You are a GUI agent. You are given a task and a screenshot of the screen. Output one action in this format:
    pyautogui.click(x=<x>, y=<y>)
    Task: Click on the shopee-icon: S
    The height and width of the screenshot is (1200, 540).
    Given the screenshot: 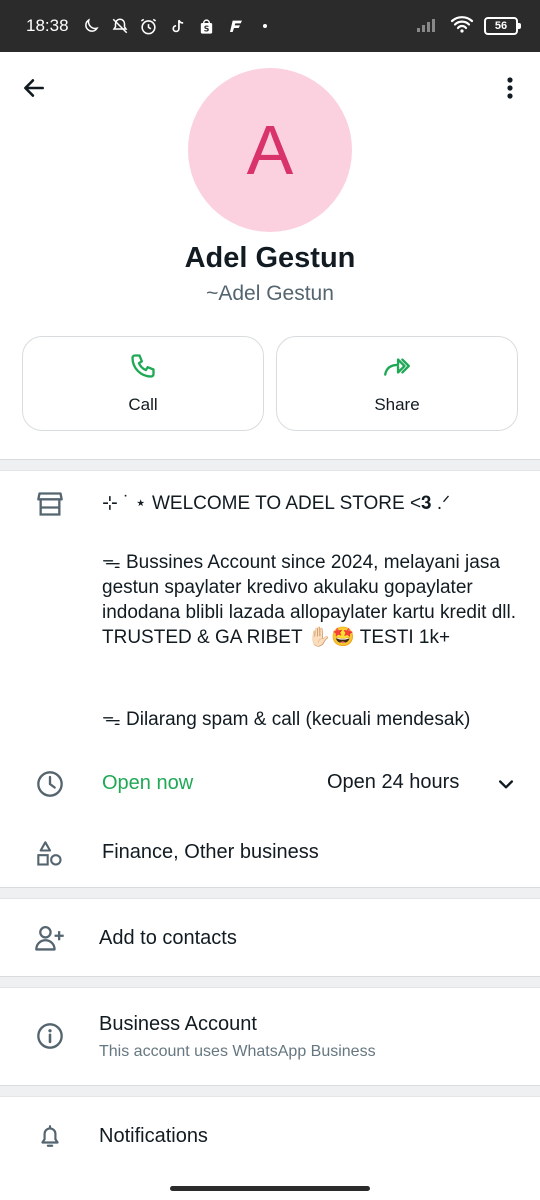 What is the action you would take?
    pyautogui.click(x=207, y=26)
    